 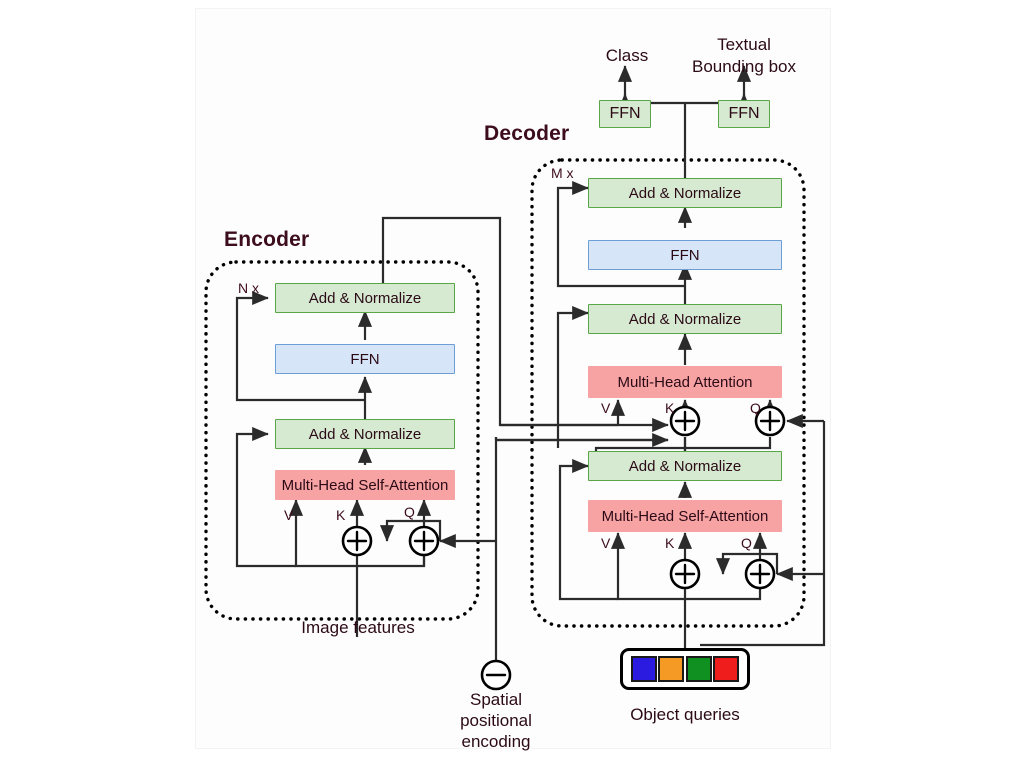 What do you see at coordinates (685, 255) in the screenshot?
I see `decoder-ffn: FFN` at bounding box center [685, 255].